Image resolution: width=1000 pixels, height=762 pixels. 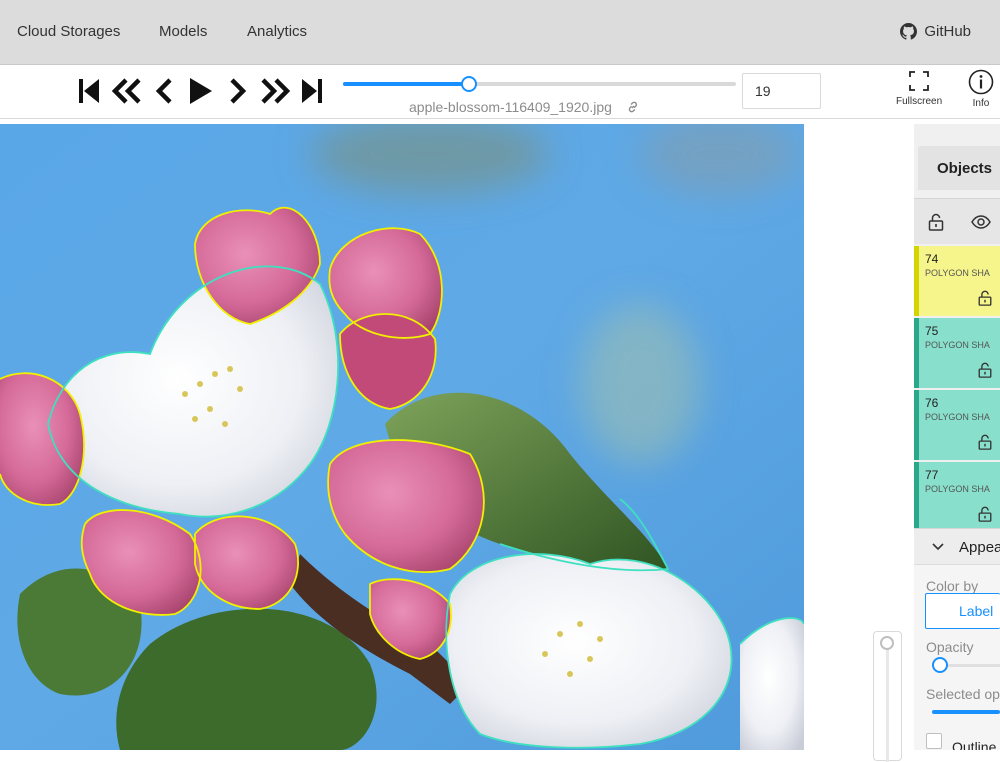 I want to click on vertical-slider-track, so click(x=887, y=702).